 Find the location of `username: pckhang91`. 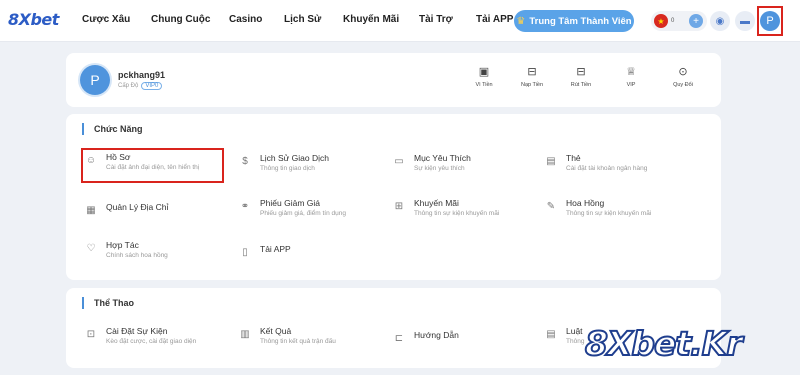

username: pckhang91 is located at coordinates (142, 75).